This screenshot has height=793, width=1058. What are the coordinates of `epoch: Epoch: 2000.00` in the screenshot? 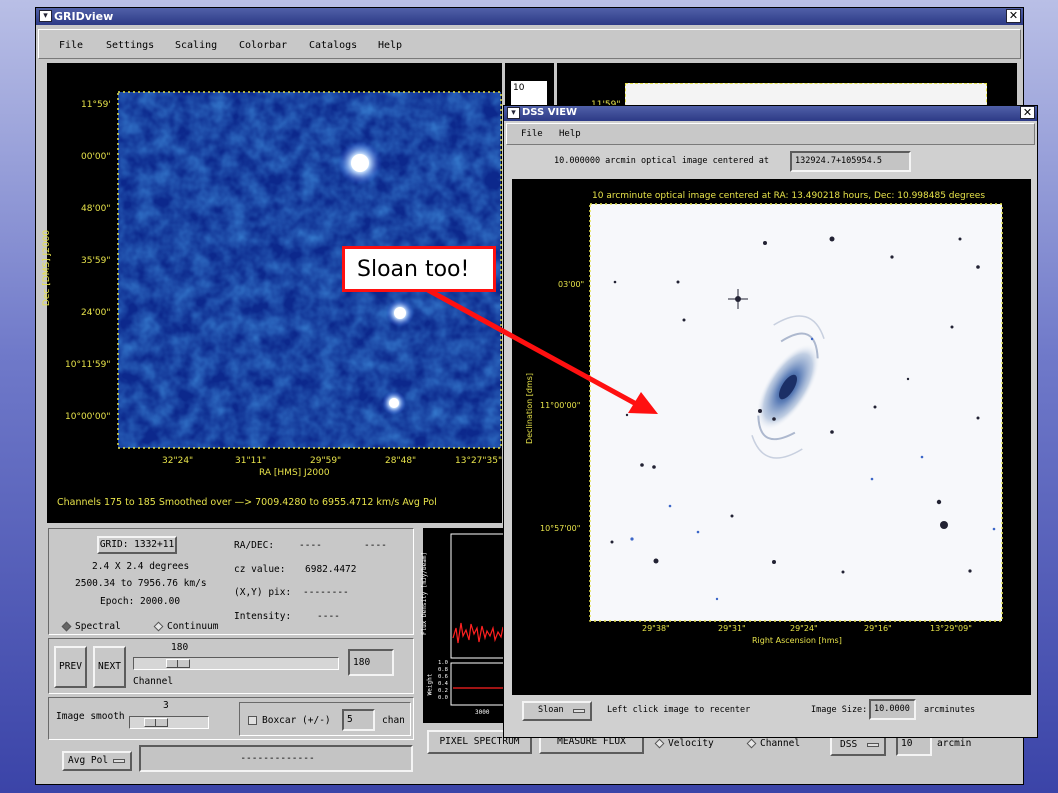 It's located at (140, 601).